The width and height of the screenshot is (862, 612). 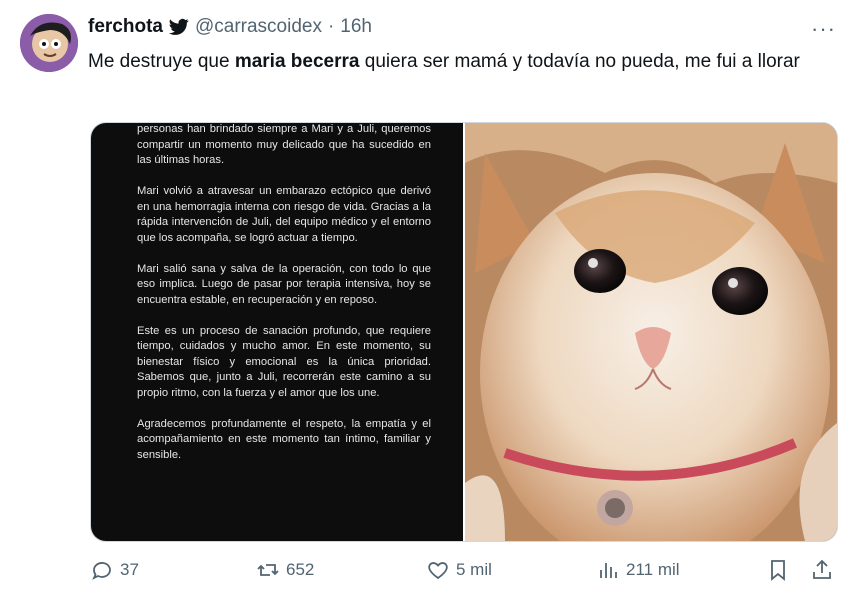 What do you see at coordinates (161, 61) in the screenshot?
I see `tweet-text-part: Me destruye que` at bounding box center [161, 61].